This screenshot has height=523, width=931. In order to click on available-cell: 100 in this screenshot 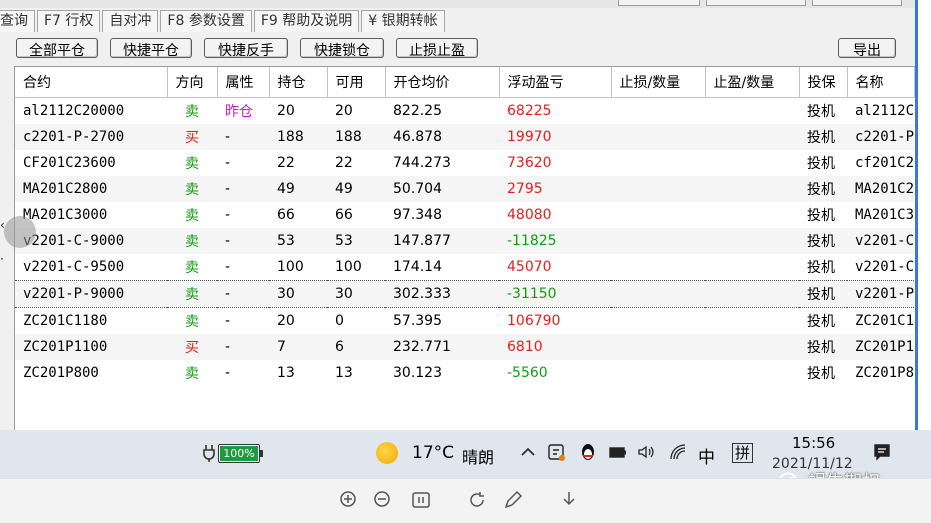, I will do `click(348, 267)`.